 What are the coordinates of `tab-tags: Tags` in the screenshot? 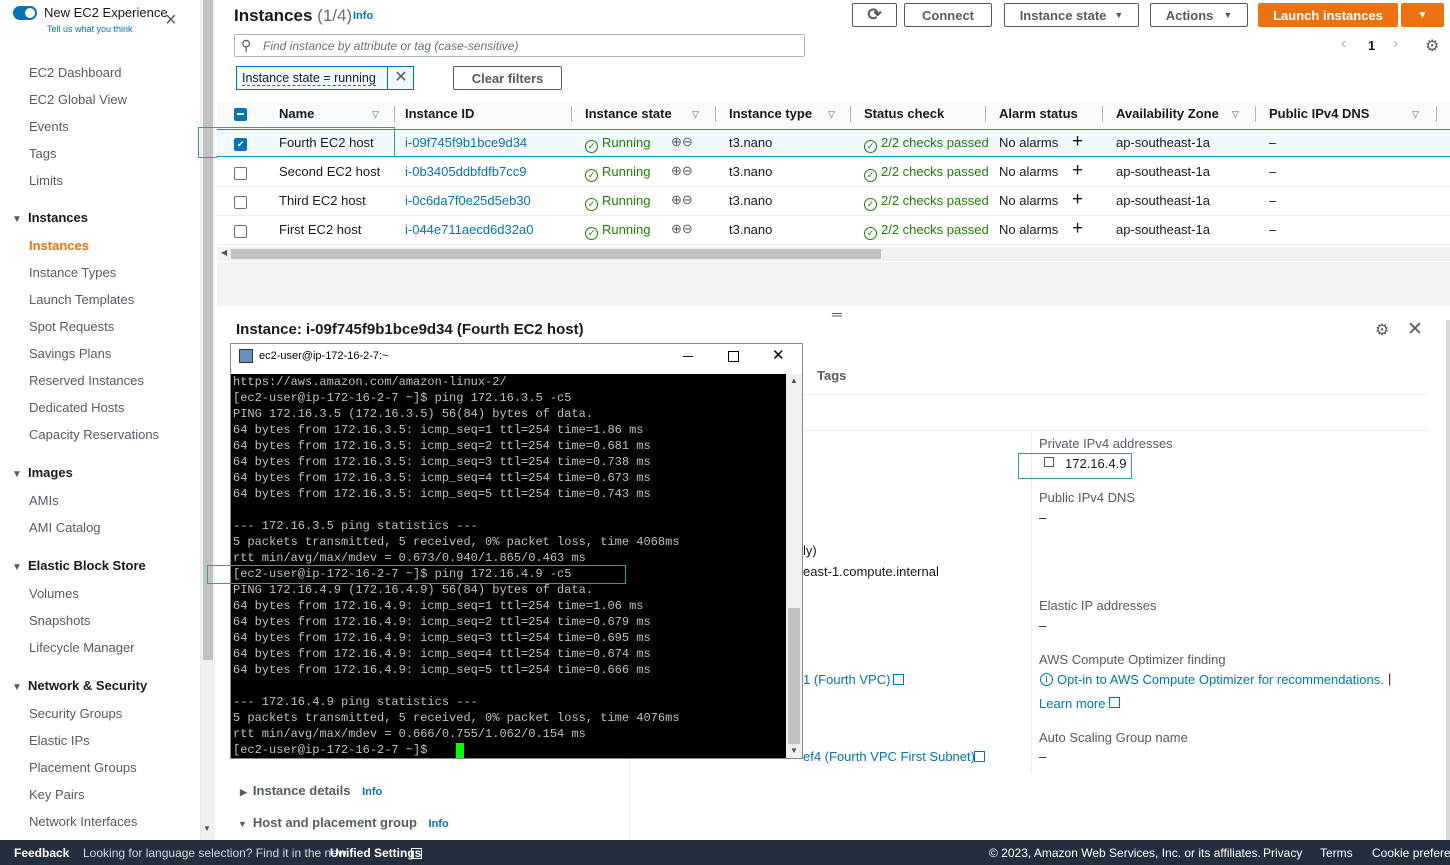 It's located at (831, 375).